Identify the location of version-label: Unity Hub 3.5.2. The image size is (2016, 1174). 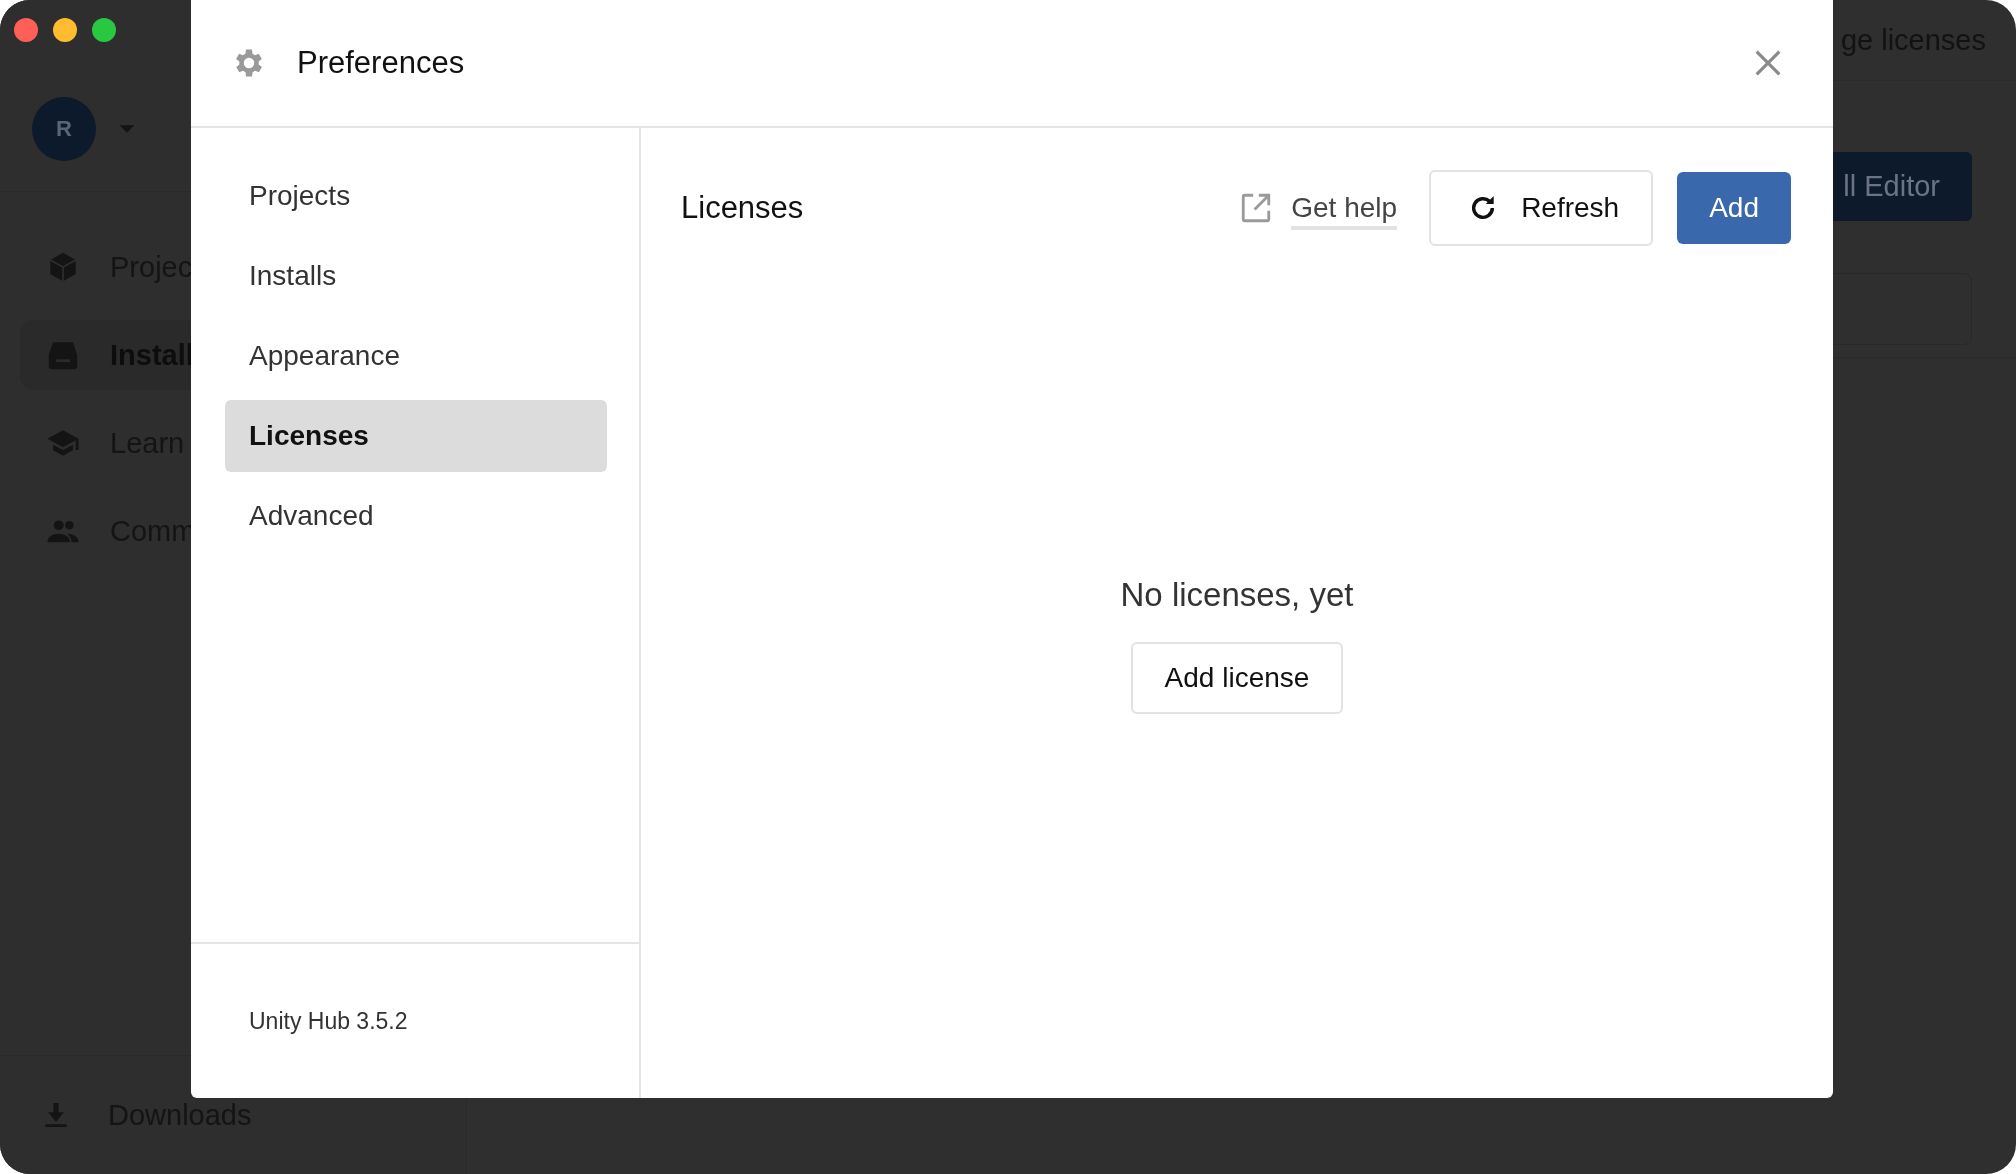
(328, 1021).